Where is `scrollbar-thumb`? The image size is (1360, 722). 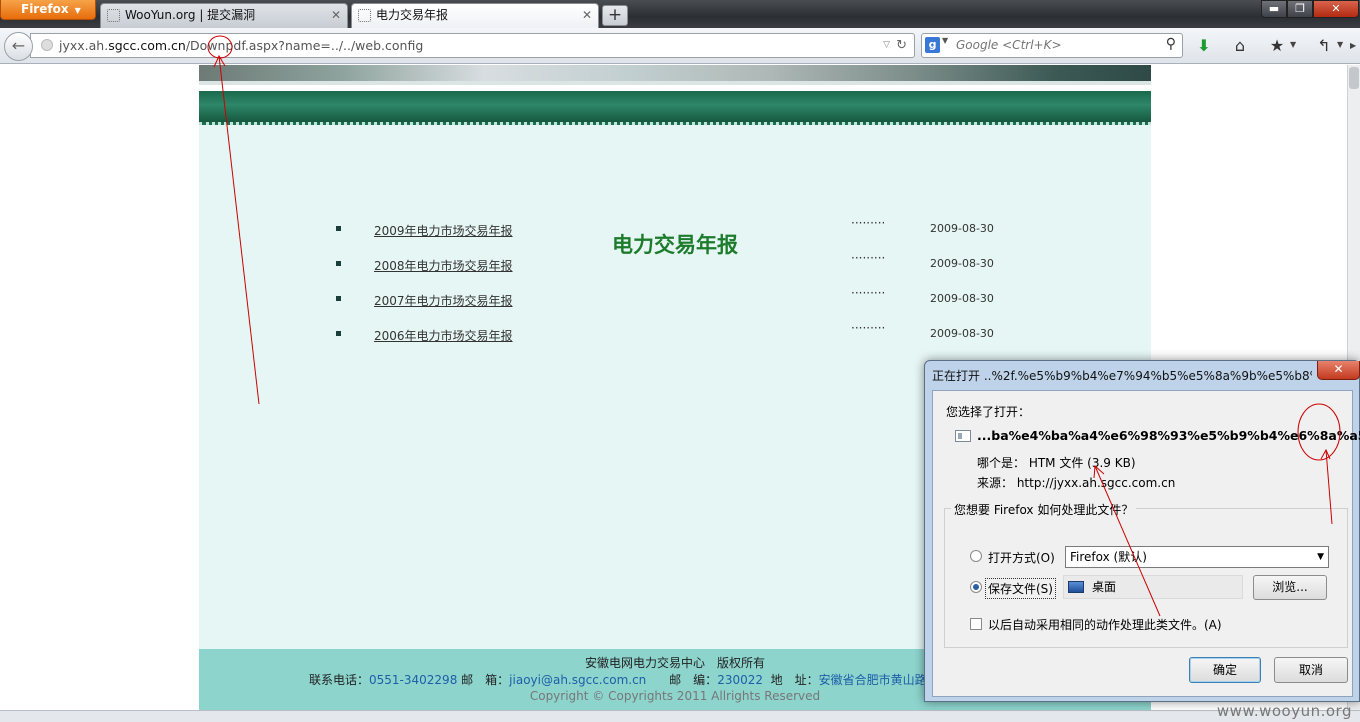
scrollbar-thumb is located at coordinates (1354, 78).